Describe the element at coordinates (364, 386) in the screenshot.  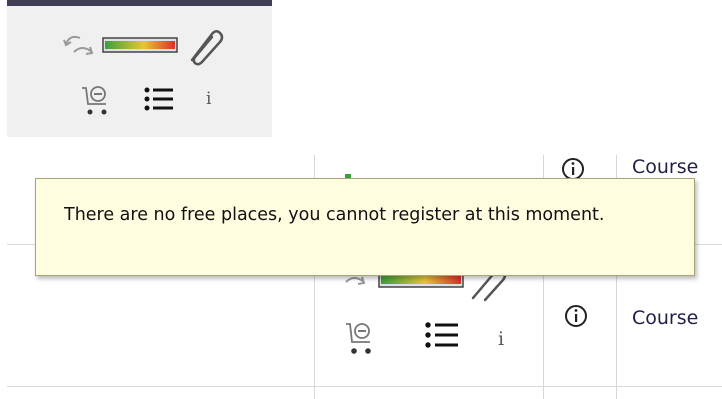
I see `row-divider` at that location.